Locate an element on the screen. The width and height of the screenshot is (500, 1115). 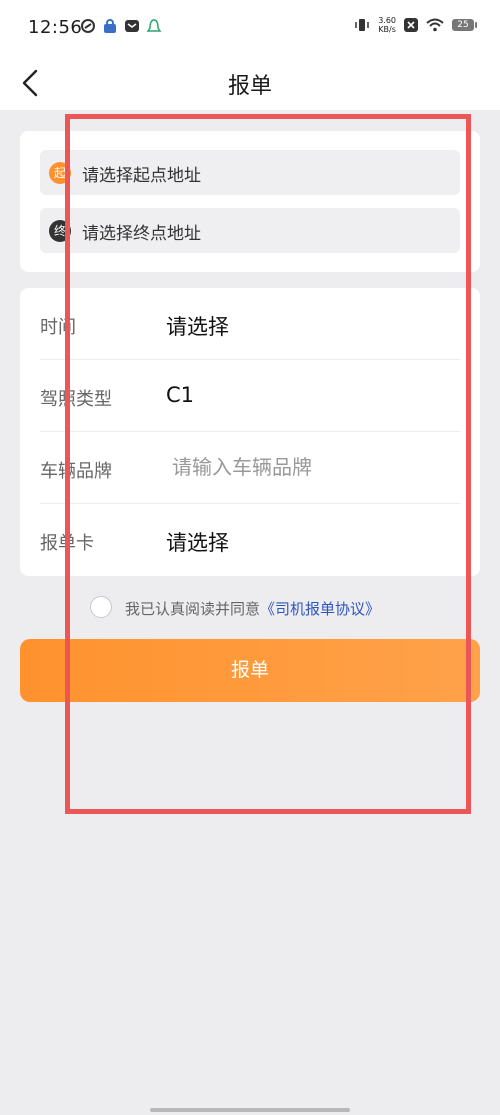
close-box-icon is located at coordinates (411, 25).